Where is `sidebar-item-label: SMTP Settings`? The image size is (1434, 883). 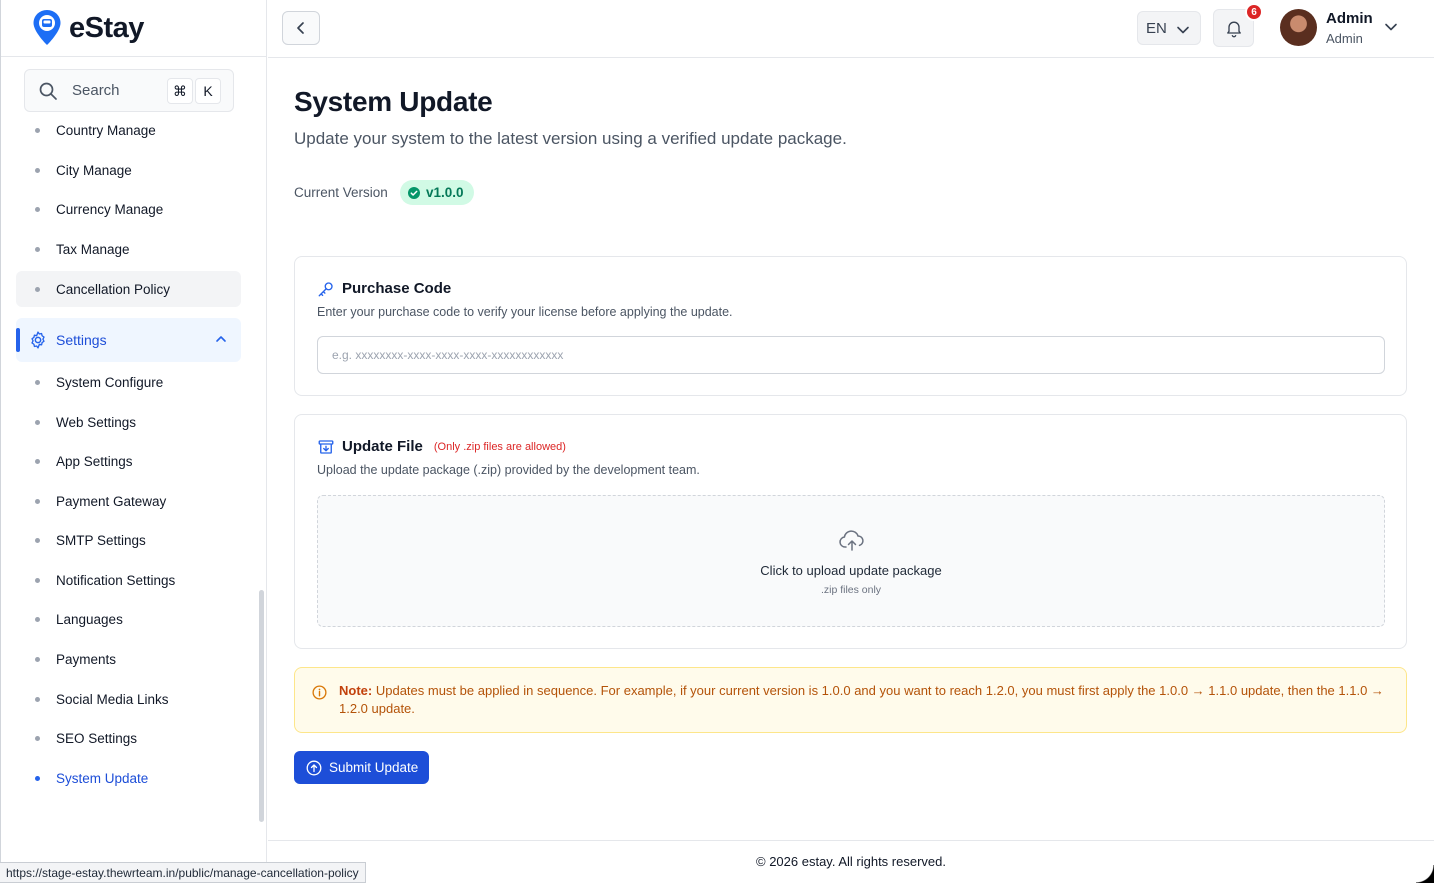
sidebar-item-label: SMTP Settings is located at coordinates (101, 540).